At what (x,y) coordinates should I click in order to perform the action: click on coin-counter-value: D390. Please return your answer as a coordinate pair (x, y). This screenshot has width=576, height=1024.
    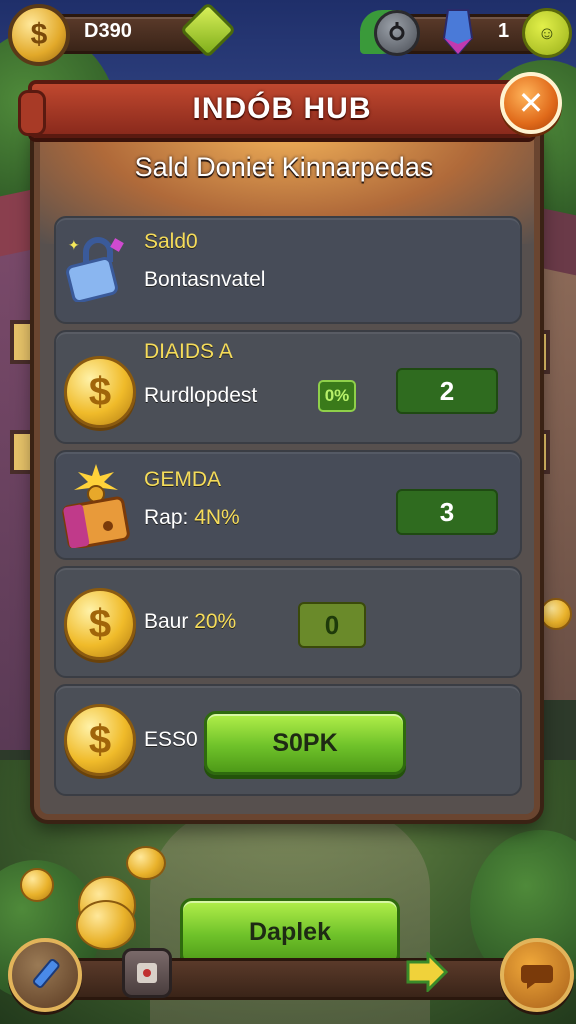
    Looking at the image, I should click on (108, 31).